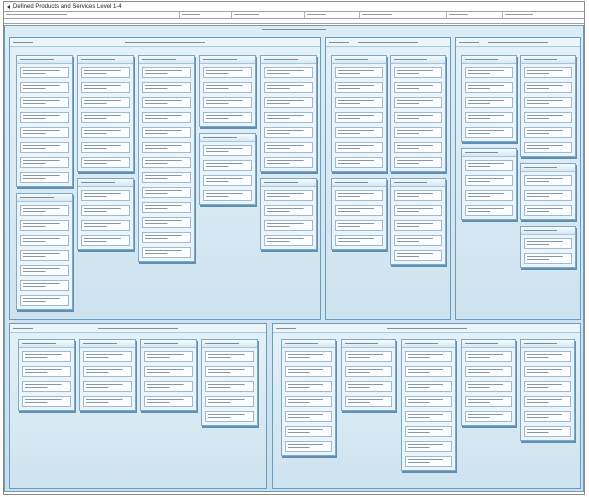 This screenshot has height=497, width=589. I want to click on collapse-arrow-icon, so click(8, 7).